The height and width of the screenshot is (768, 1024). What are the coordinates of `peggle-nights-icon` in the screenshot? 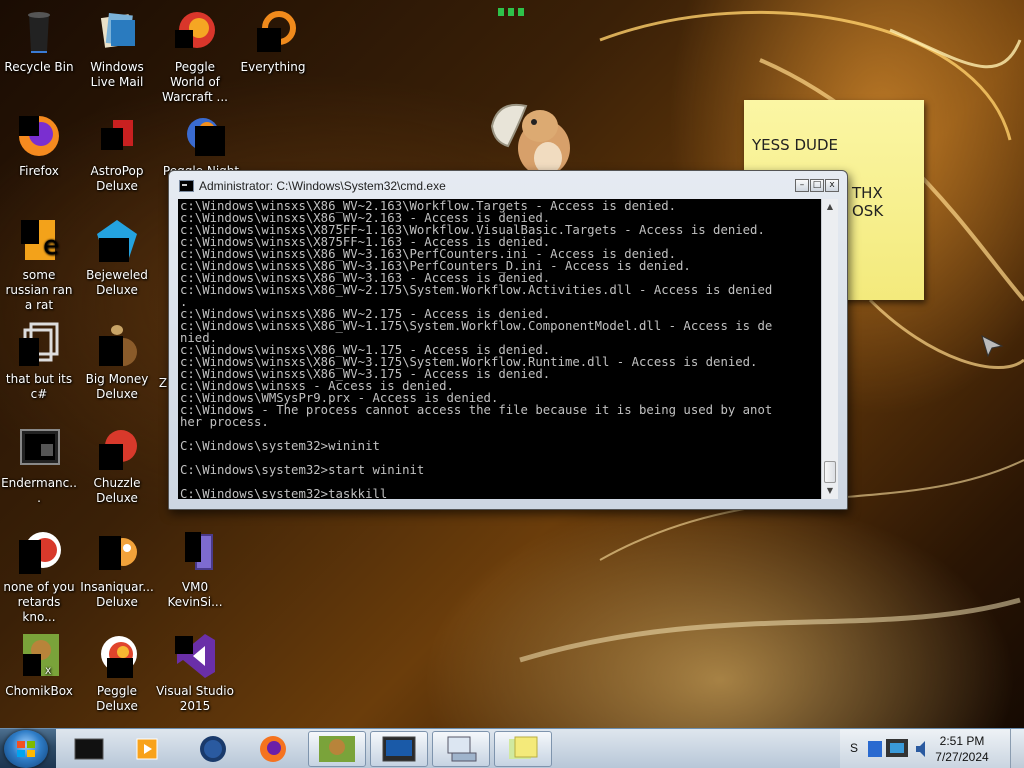 It's located at (201, 136).